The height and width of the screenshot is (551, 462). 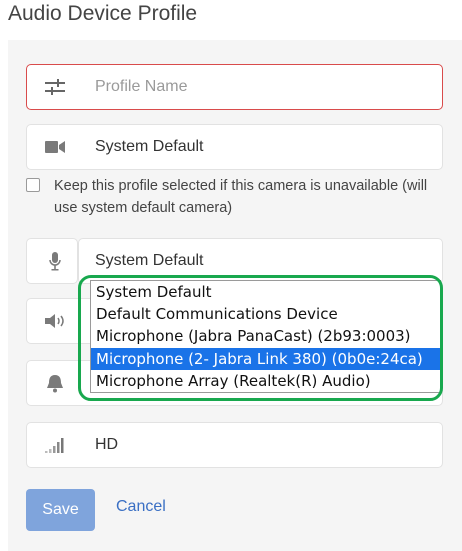 I want to click on speaker-icon, so click(x=55, y=321).